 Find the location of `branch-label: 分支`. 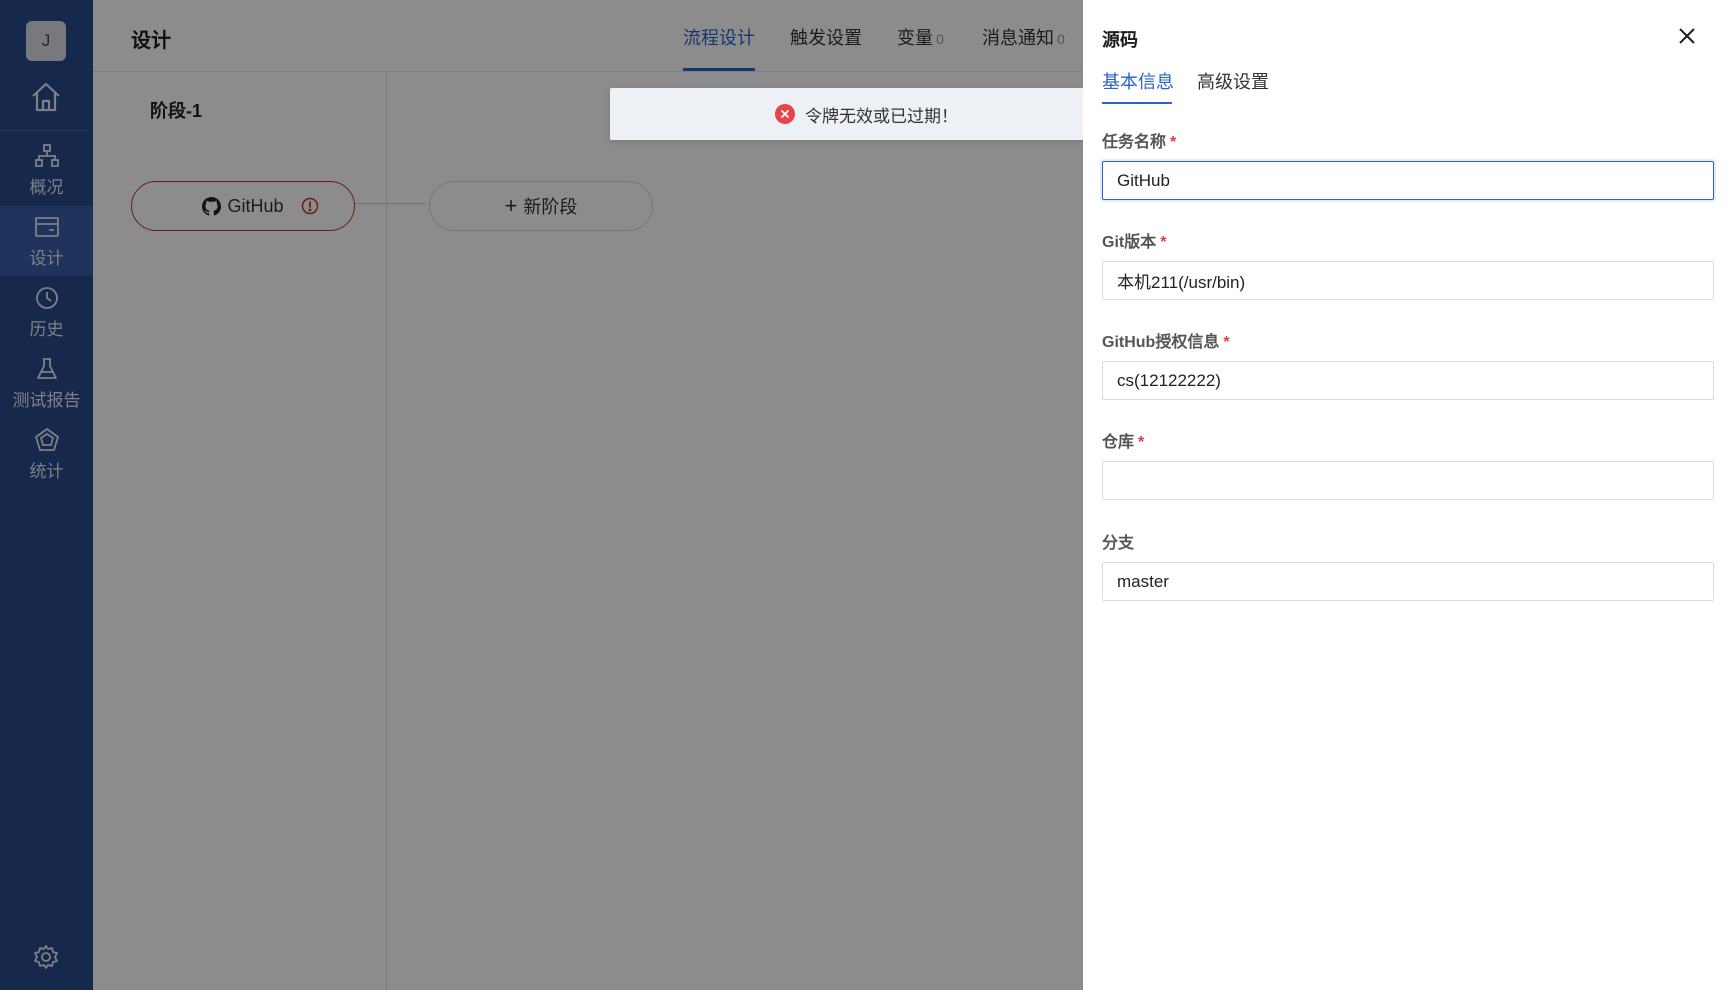

branch-label: 分支 is located at coordinates (1118, 543).